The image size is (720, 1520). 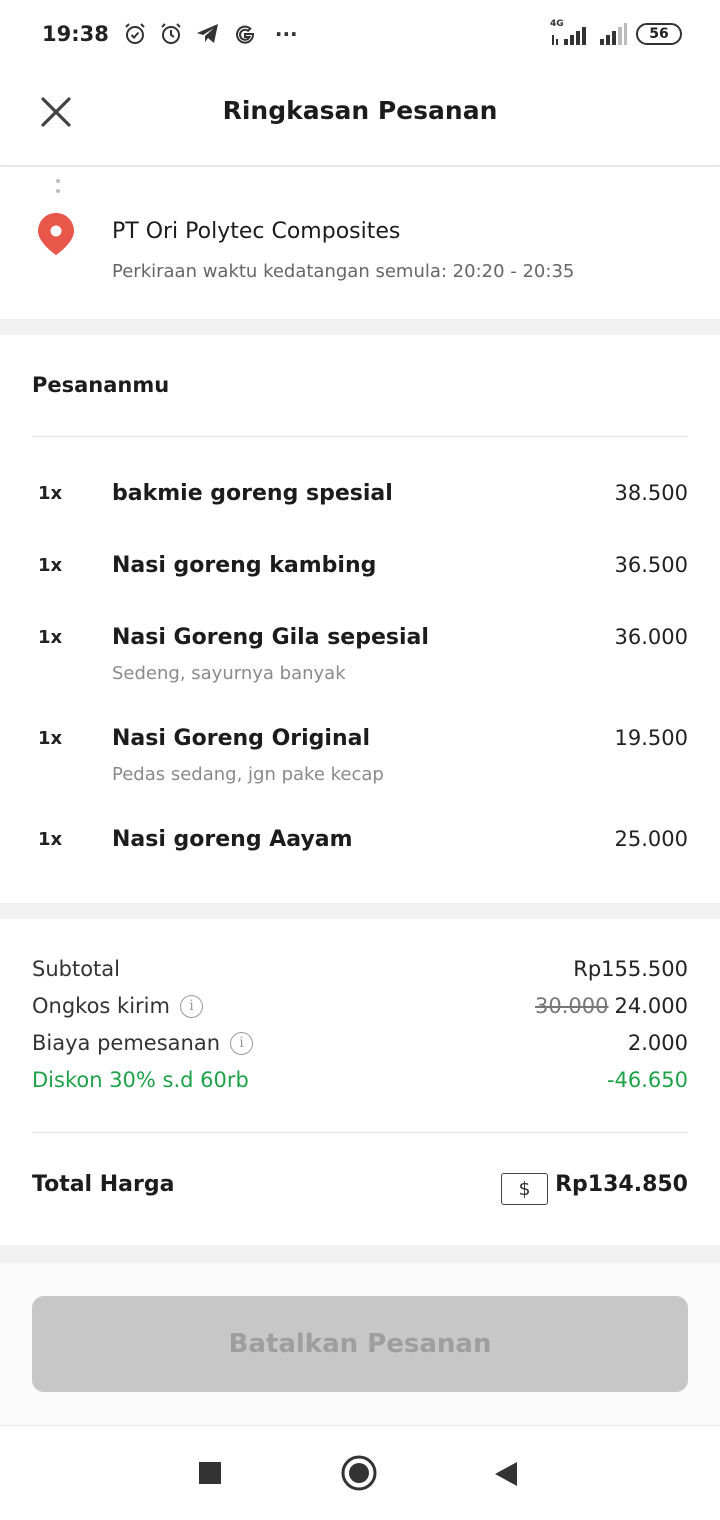 What do you see at coordinates (244, 34) in the screenshot?
I see `google-icon` at bounding box center [244, 34].